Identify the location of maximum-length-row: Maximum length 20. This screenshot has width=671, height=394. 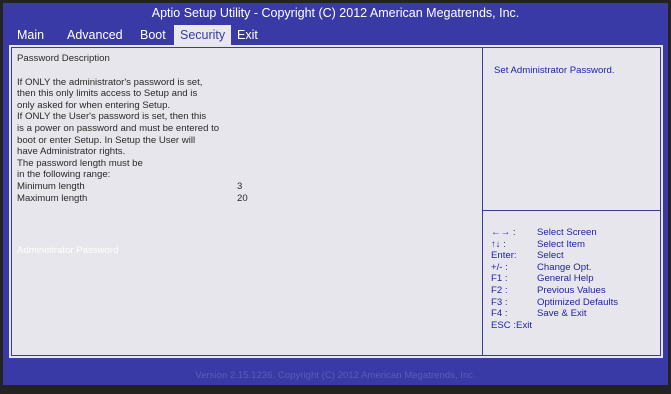
(242, 199).